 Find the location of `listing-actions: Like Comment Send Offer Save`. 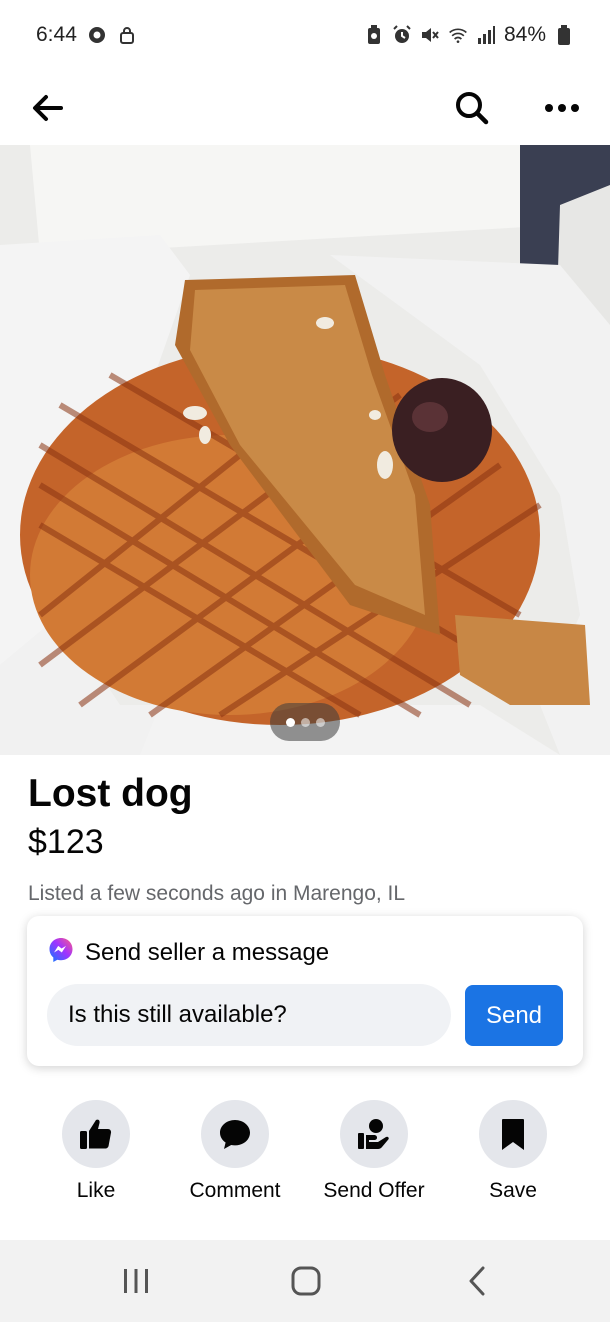

listing-actions: Like Comment Send Offer Save is located at coordinates (305, 1155).